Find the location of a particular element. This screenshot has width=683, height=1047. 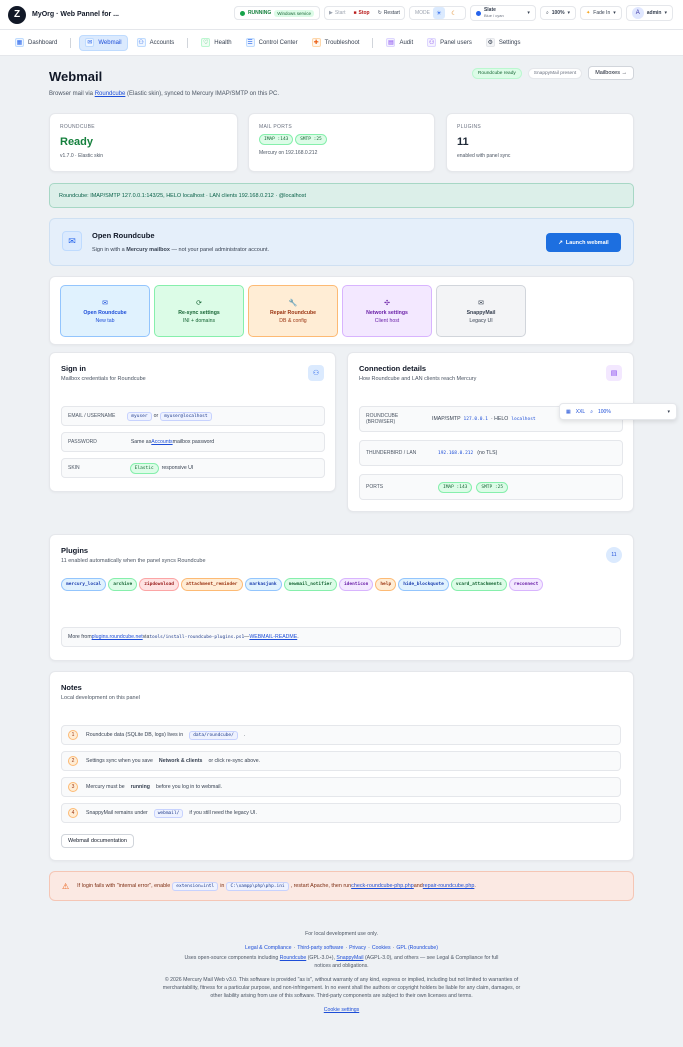

gpl-link: GPL (Roundcube) is located at coordinates (417, 948).